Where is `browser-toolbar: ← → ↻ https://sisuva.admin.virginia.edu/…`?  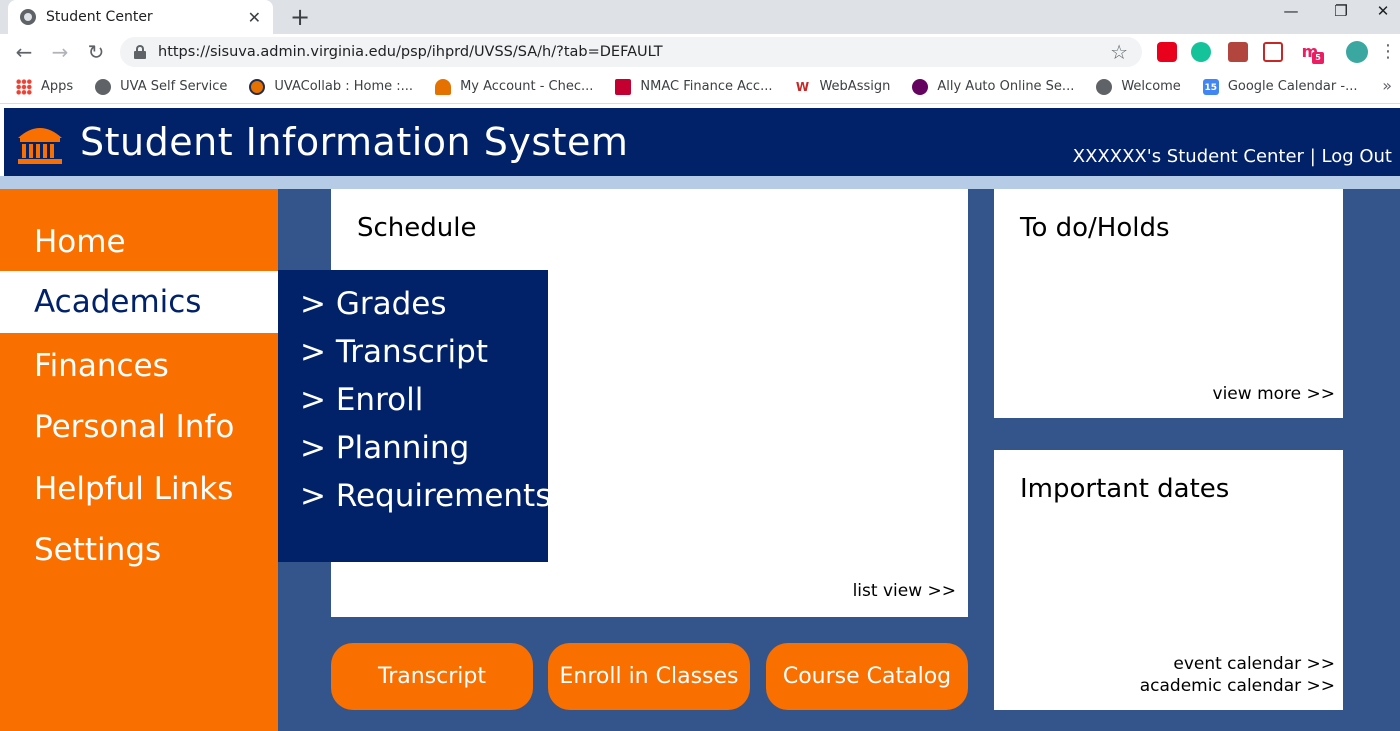 browser-toolbar: ← → ↻ https://sisuva.admin.virginia.edu/… is located at coordinates (700, 52).